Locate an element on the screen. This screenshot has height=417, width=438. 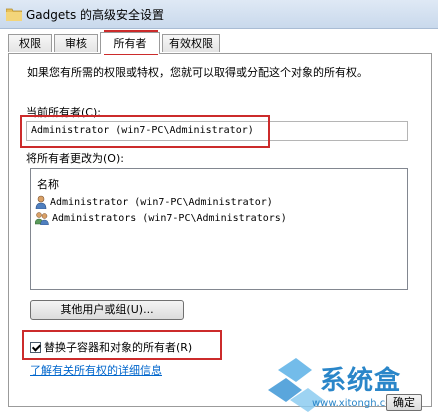
list-item: Administrator (win7-PC\Administrator) is located at coordinates (154, 203).